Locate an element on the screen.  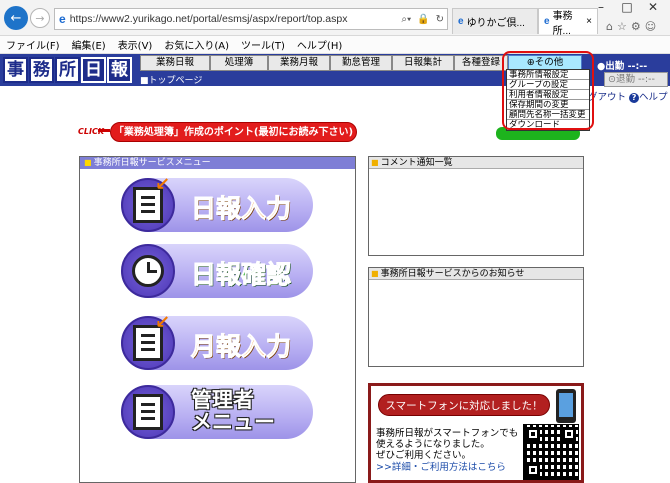
forward-button: → is located at coordinates (40, 18).